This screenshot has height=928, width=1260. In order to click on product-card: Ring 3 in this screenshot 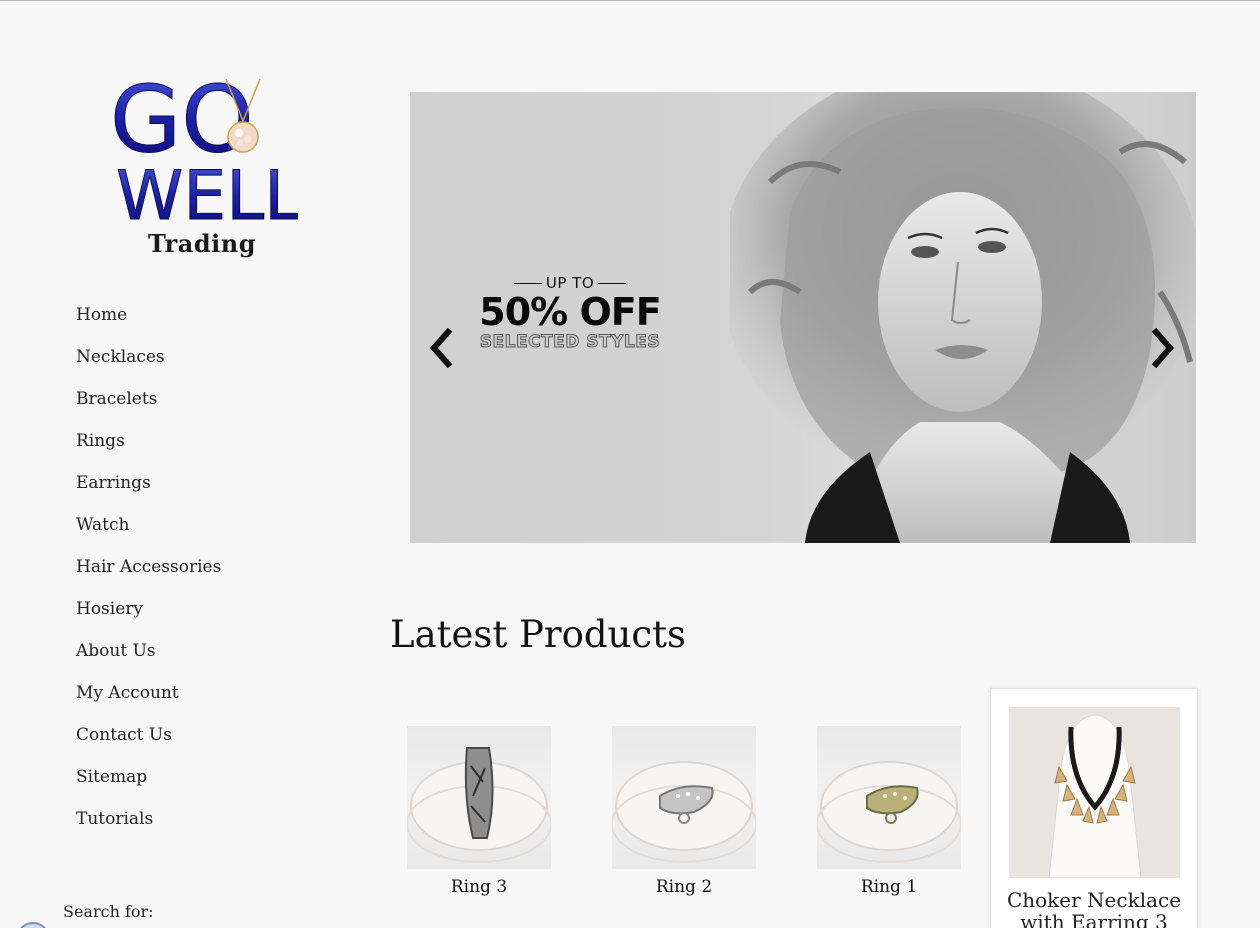, I will do `click(479, 811)`.